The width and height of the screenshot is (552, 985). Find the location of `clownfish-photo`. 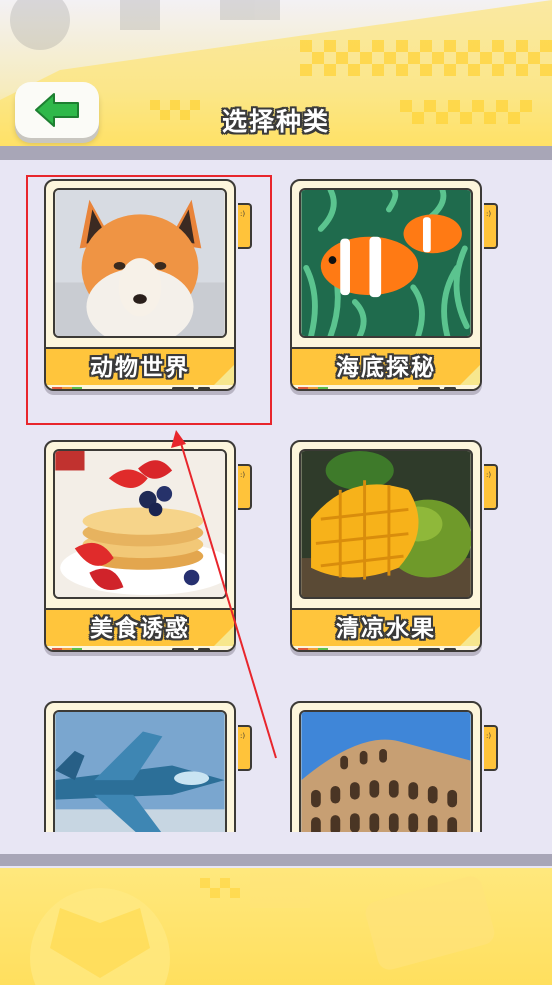

clownfish-photo is located at coordinates (386, 263).